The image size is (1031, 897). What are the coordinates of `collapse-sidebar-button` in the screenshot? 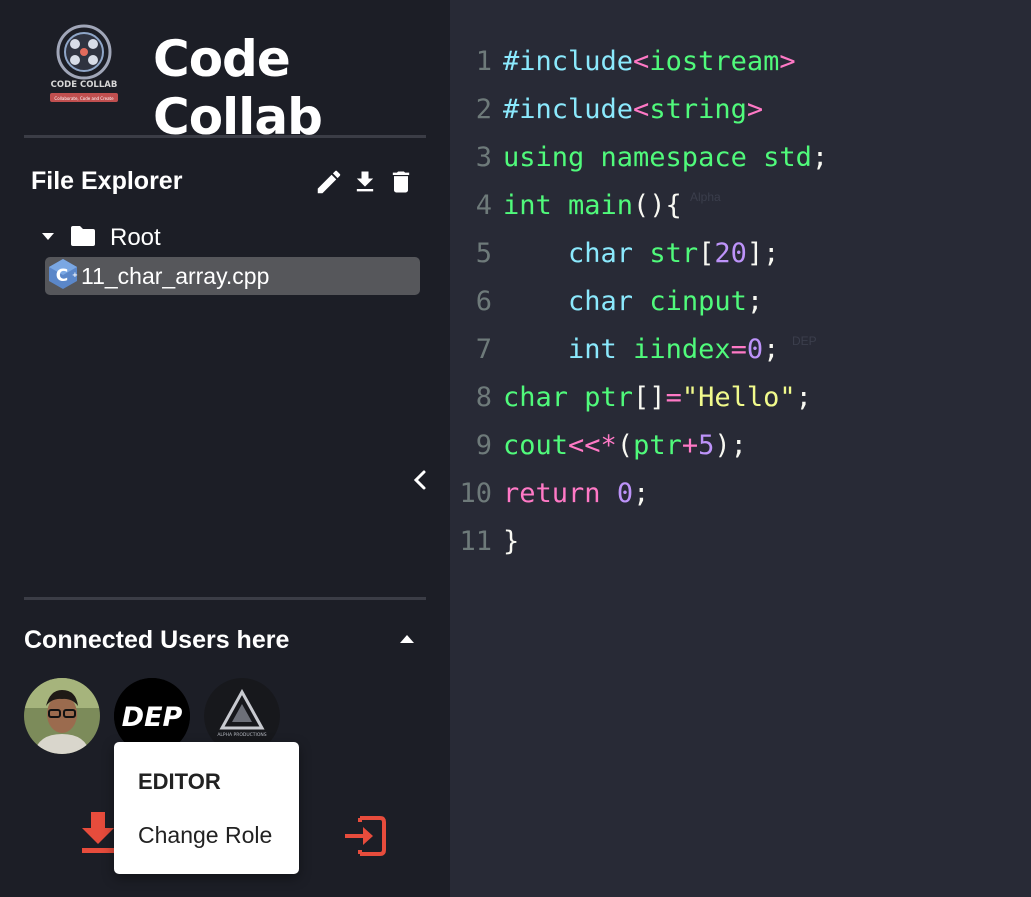 It's located at (420, 482).